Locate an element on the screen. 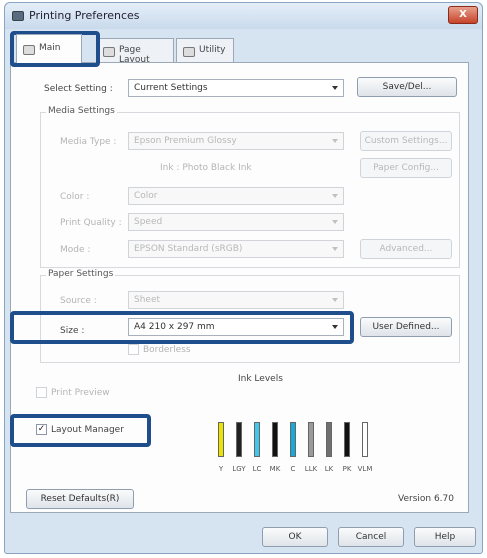  borderless-checkbox: Borderless is located at coordinates (159, 349).